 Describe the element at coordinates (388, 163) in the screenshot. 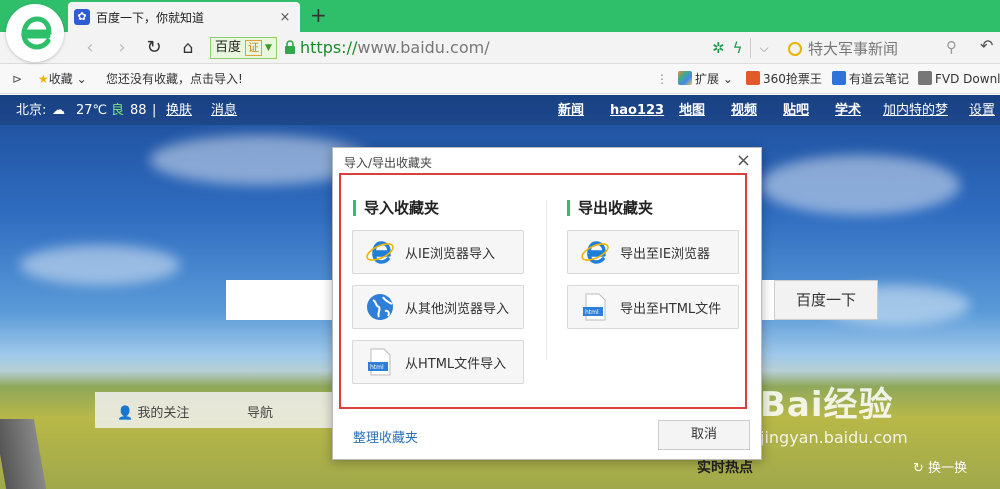

I see `dialog-title: 导入/导出收藏夹` at that location.